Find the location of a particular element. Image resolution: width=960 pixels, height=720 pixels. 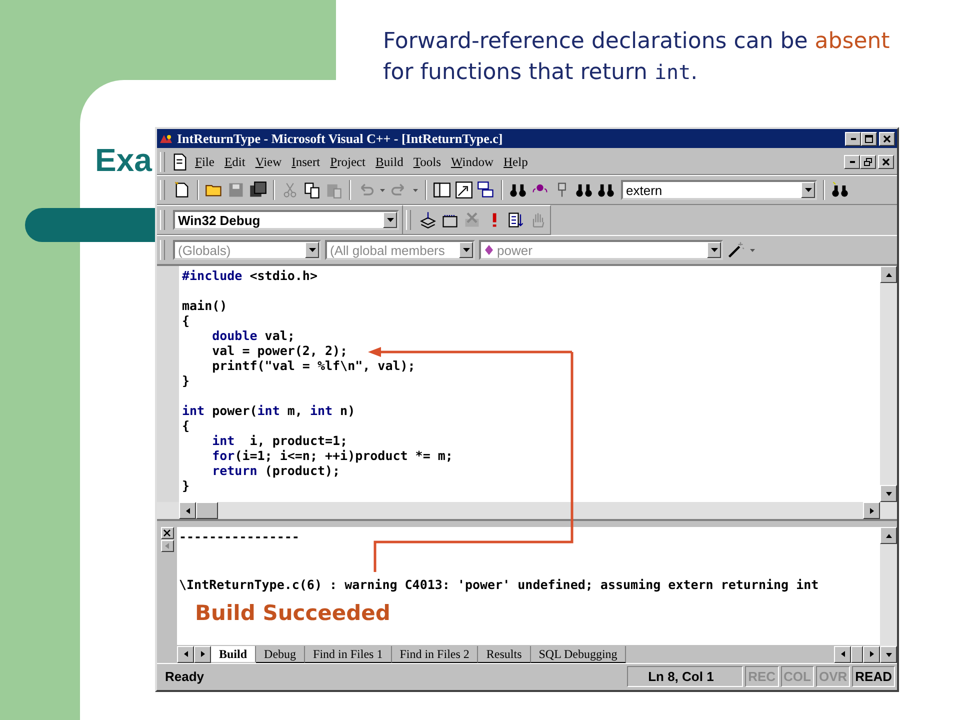

wizard-combo: (Globals) is located at coordinates (247, 250).